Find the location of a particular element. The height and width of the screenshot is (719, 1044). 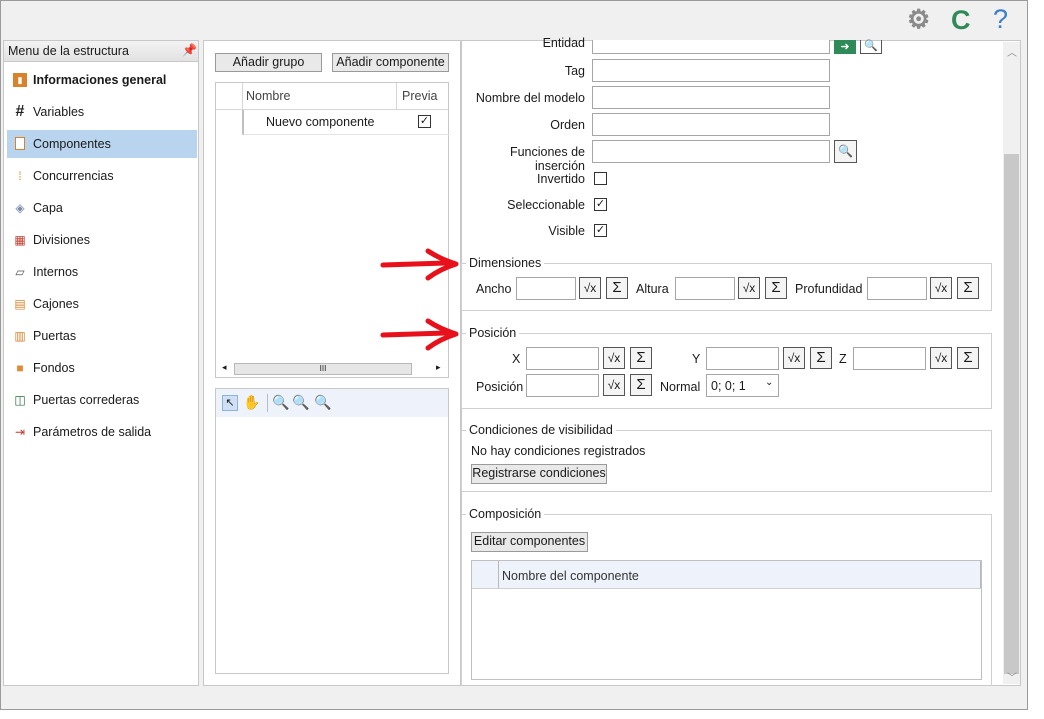

horizontal-scrollbar: ◂ III ▸ is located at coordinates (332, 369).